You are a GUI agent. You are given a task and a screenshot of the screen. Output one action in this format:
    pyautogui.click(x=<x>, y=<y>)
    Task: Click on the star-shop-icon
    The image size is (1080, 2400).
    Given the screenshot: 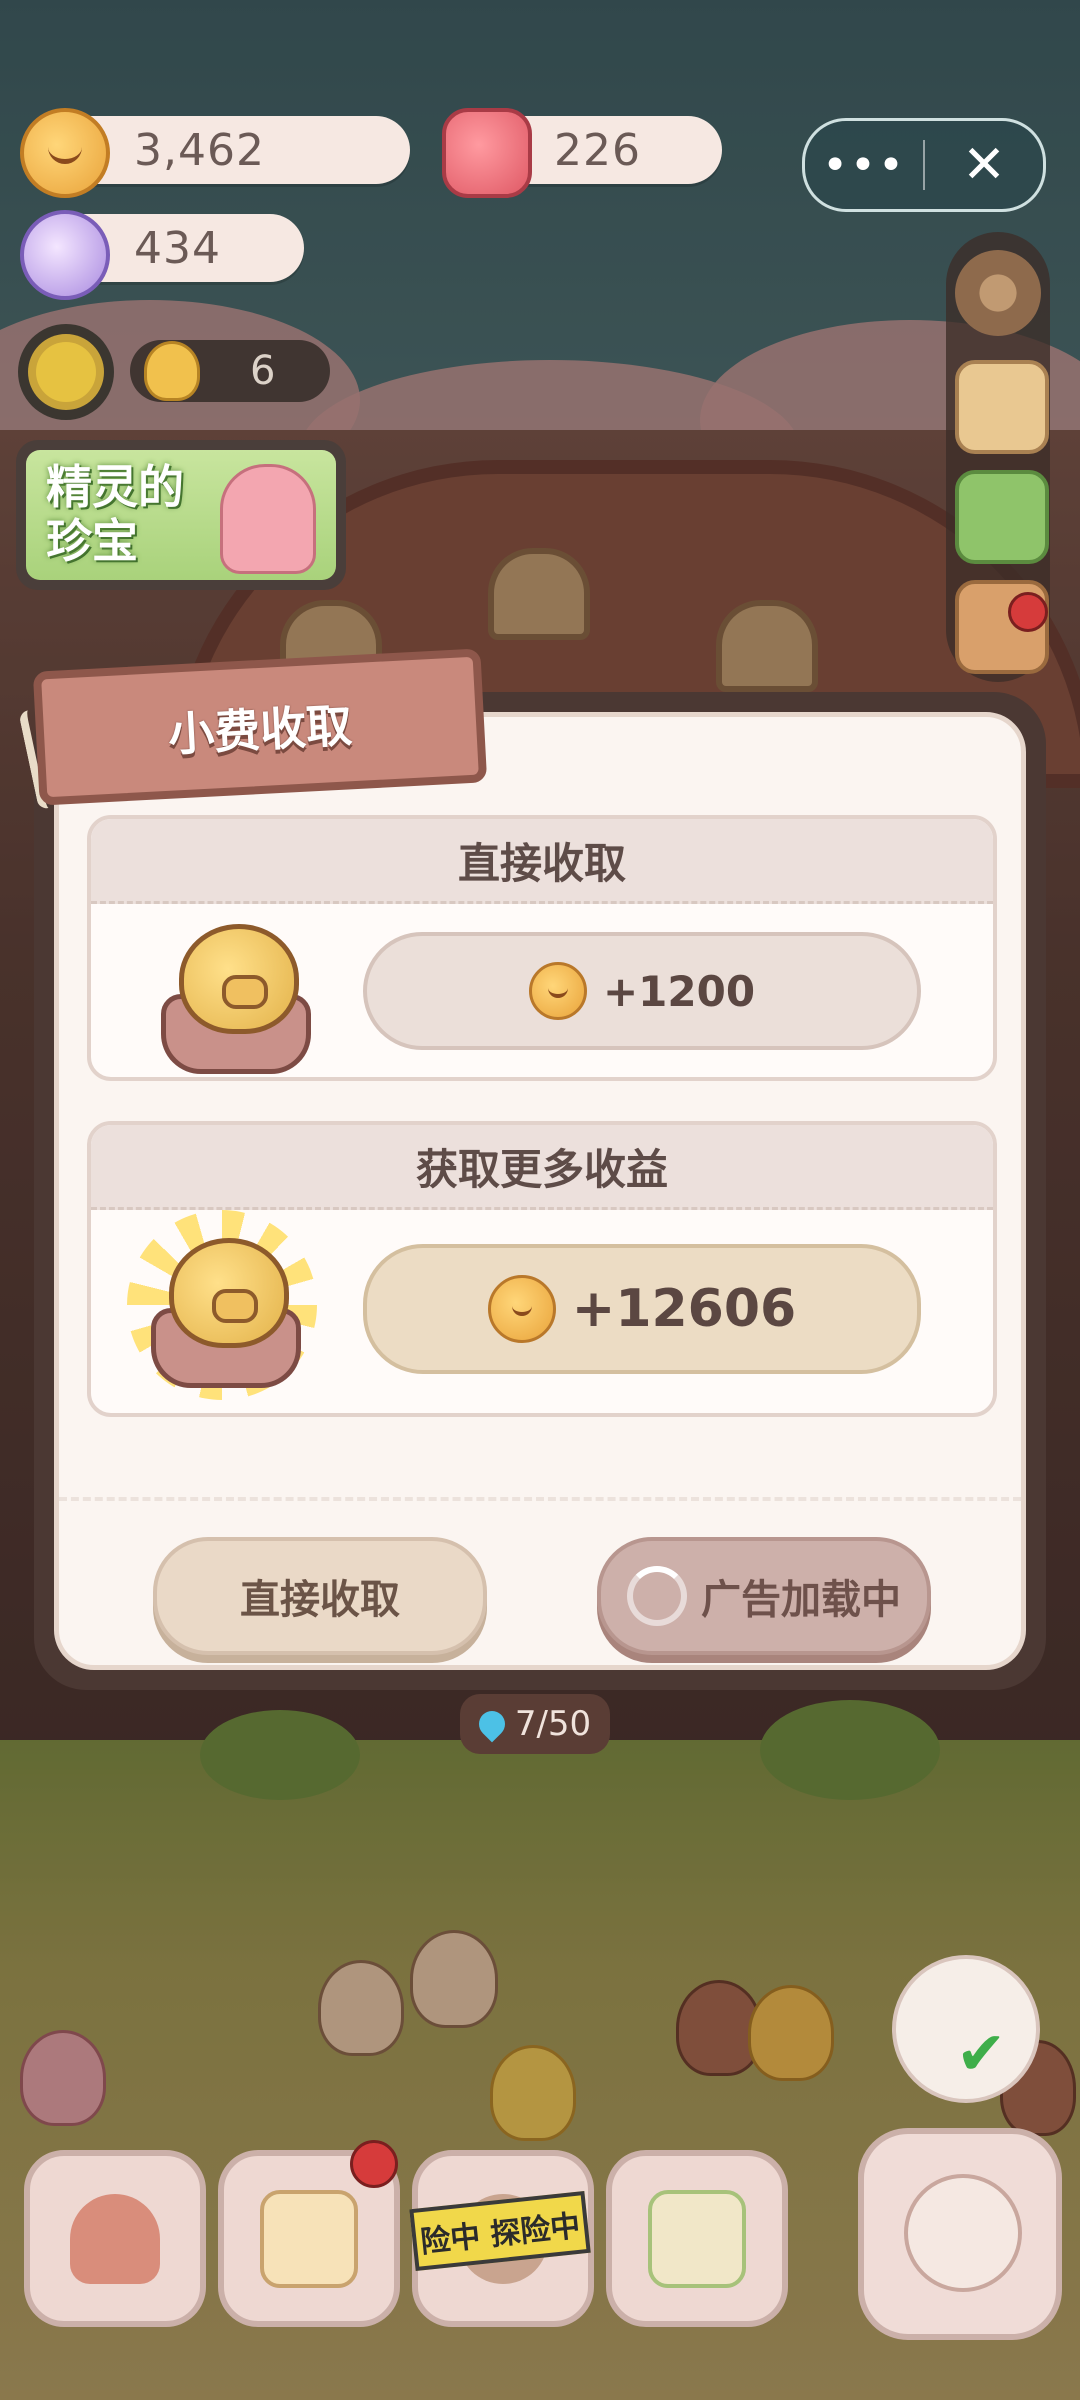 What is the action you would take?
    pyautogui.click(x=1002, y=517)
    